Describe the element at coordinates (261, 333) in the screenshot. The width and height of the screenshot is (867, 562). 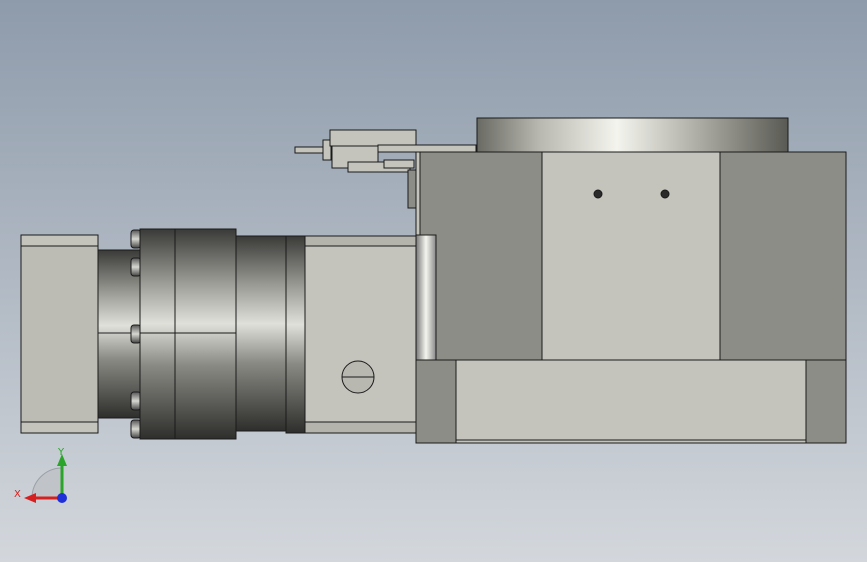
I see `adapter-cylinder` at that location.